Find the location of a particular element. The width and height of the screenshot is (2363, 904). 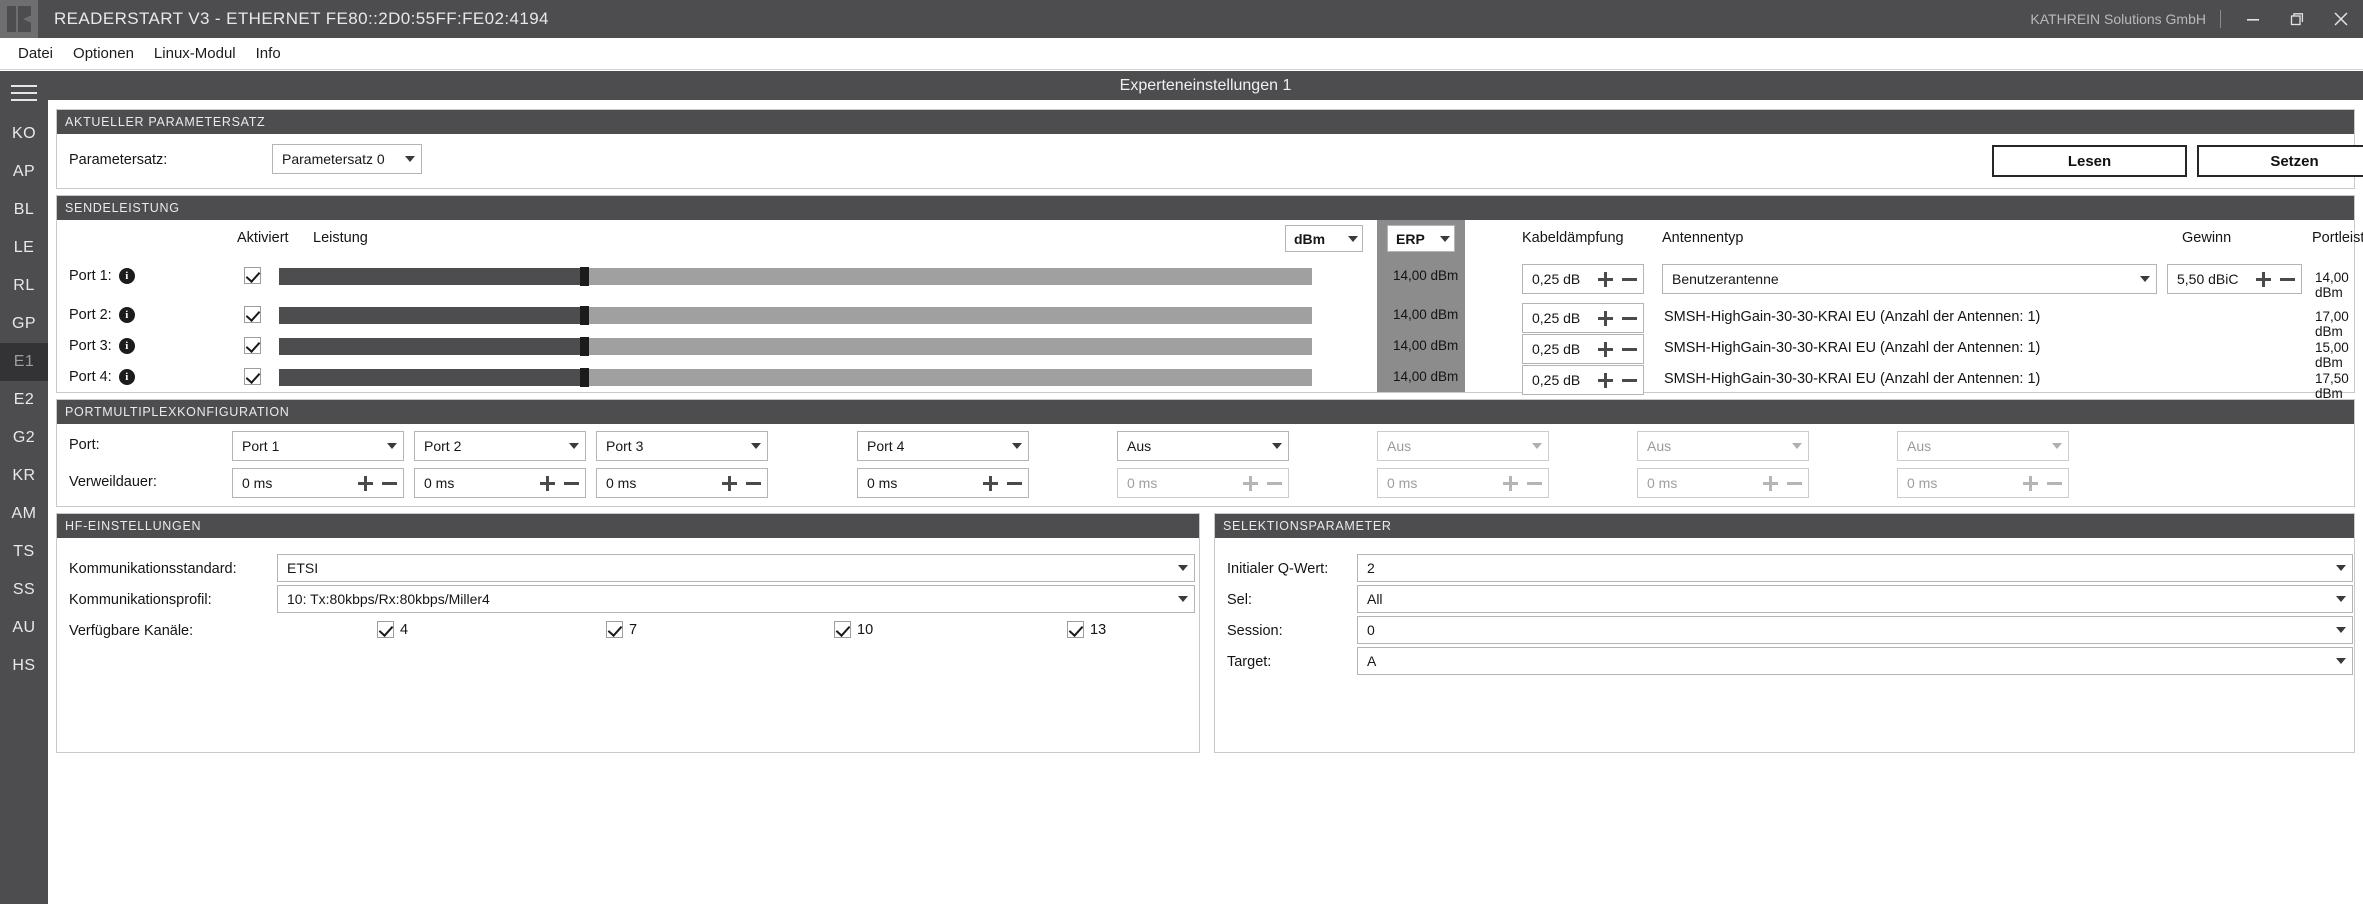

pm-port-combo-1: Port 1 is located at coordinates (318, 446).